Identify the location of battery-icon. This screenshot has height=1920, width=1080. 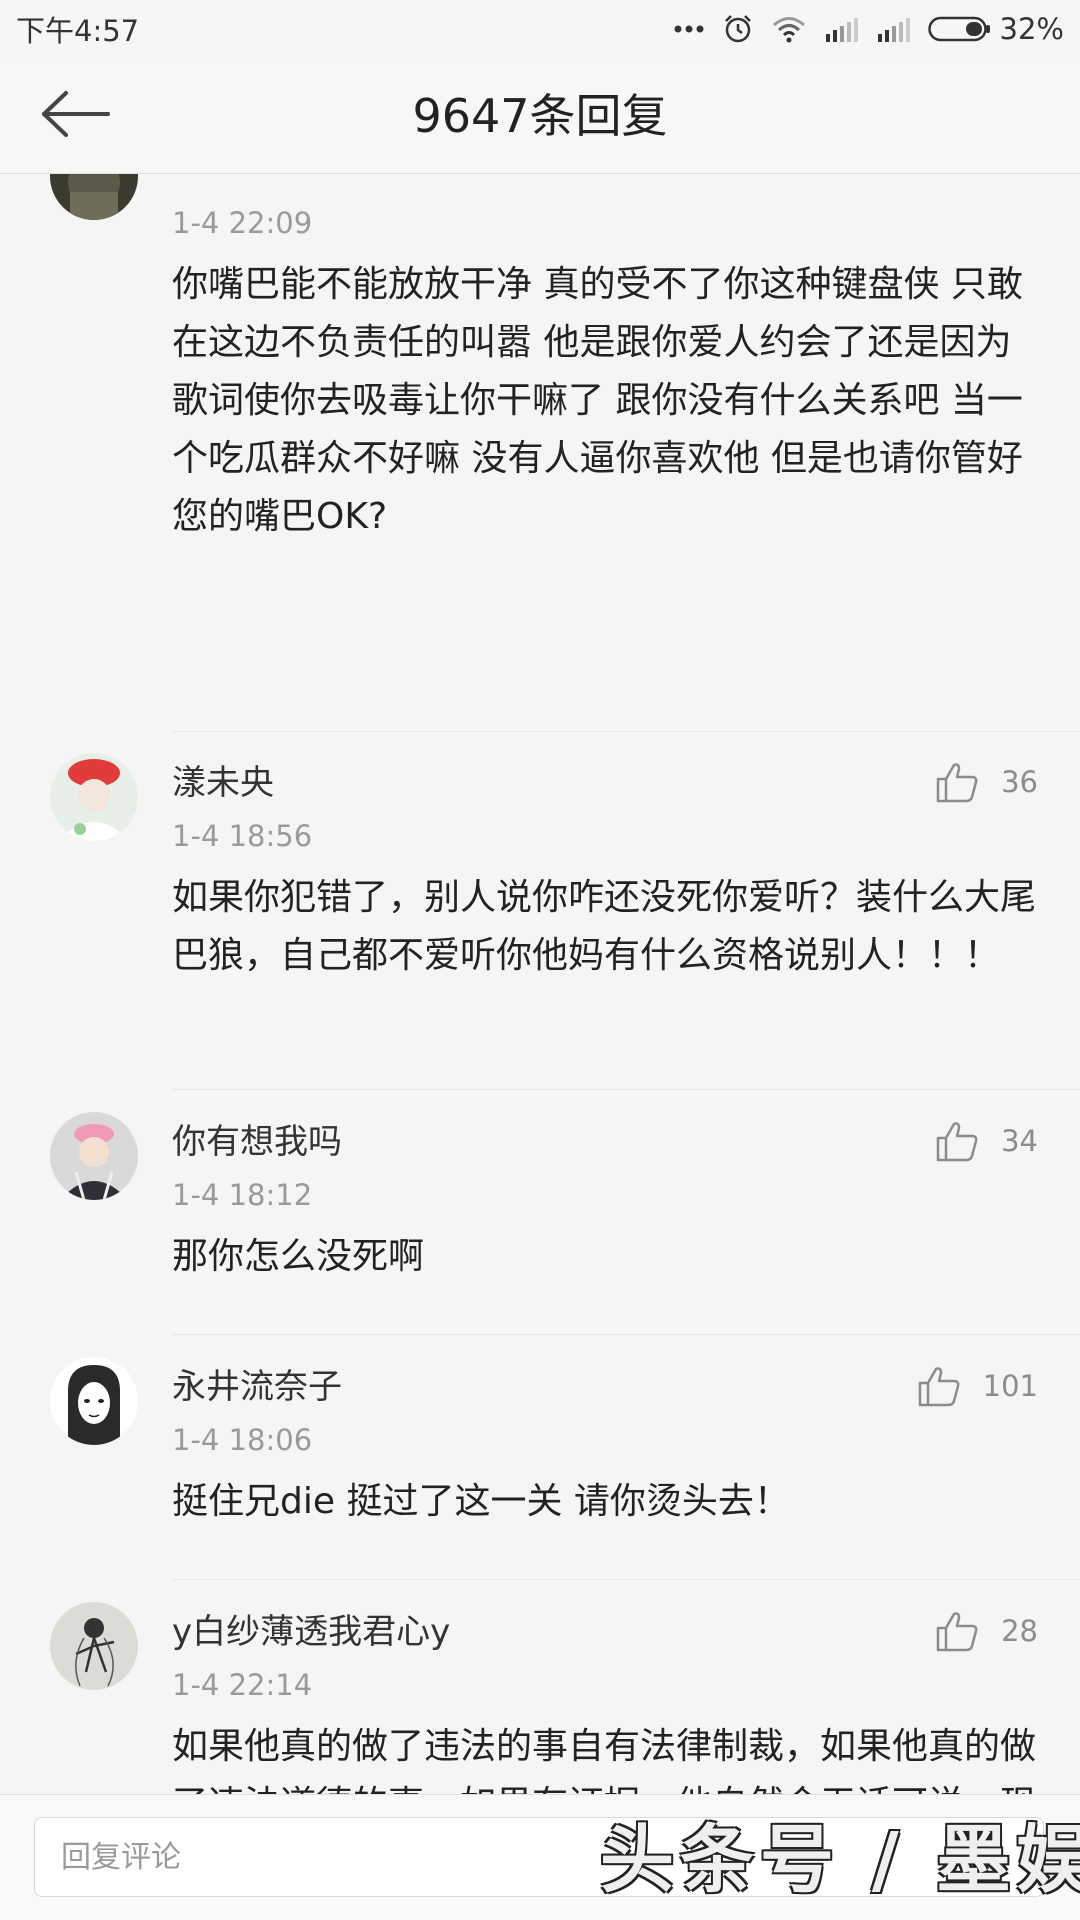
(959, 29).